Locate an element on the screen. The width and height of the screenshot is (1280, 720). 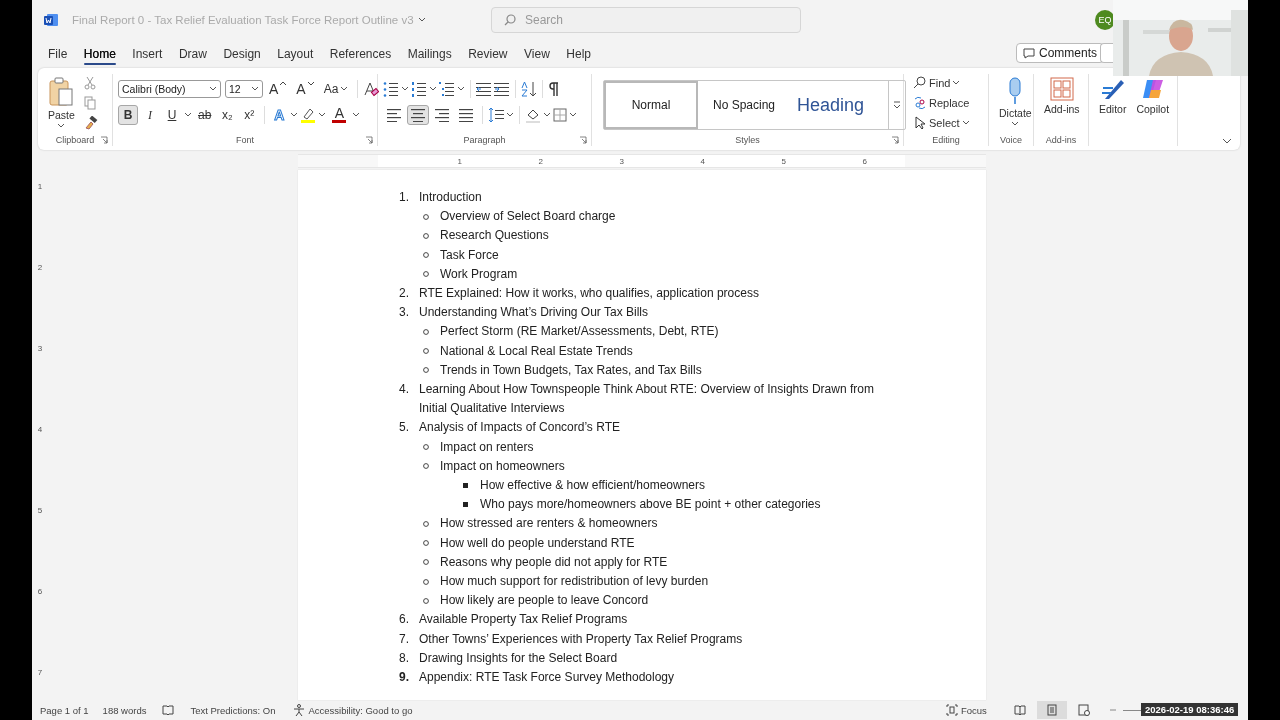
page-icon is located at coordinates (1051, 710).